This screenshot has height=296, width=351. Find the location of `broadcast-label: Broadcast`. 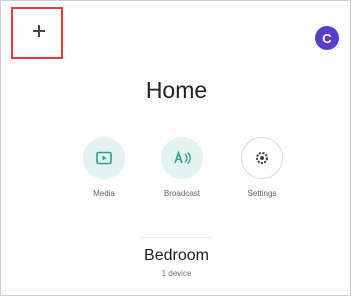

broadcast-label: Broadcast is located at coordinates (182, 193).